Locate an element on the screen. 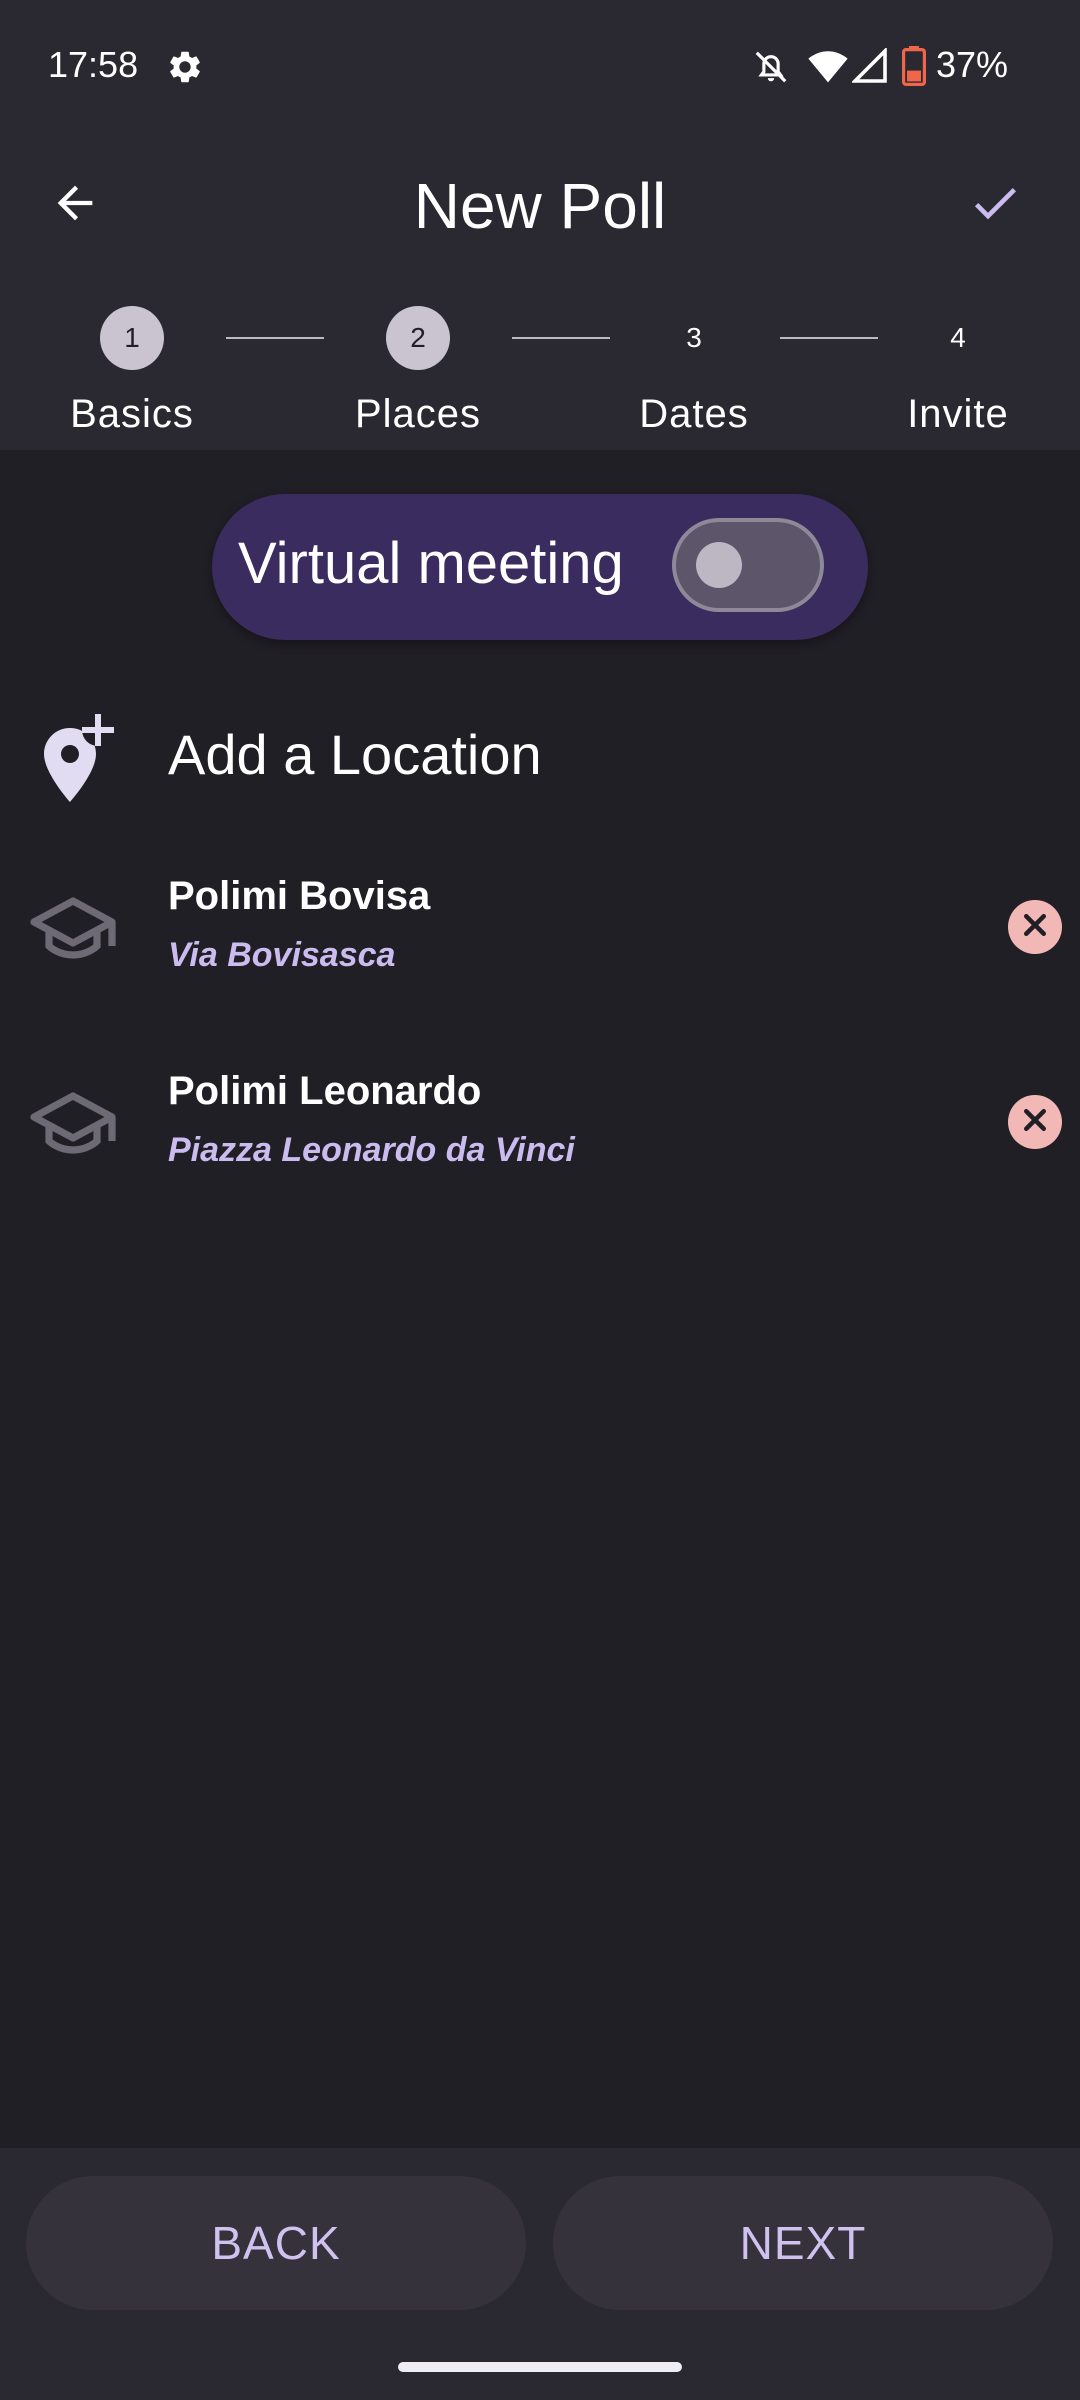  virtual-meeting-switch-tile: Virtual meeting is located at coordinates (540, 567).